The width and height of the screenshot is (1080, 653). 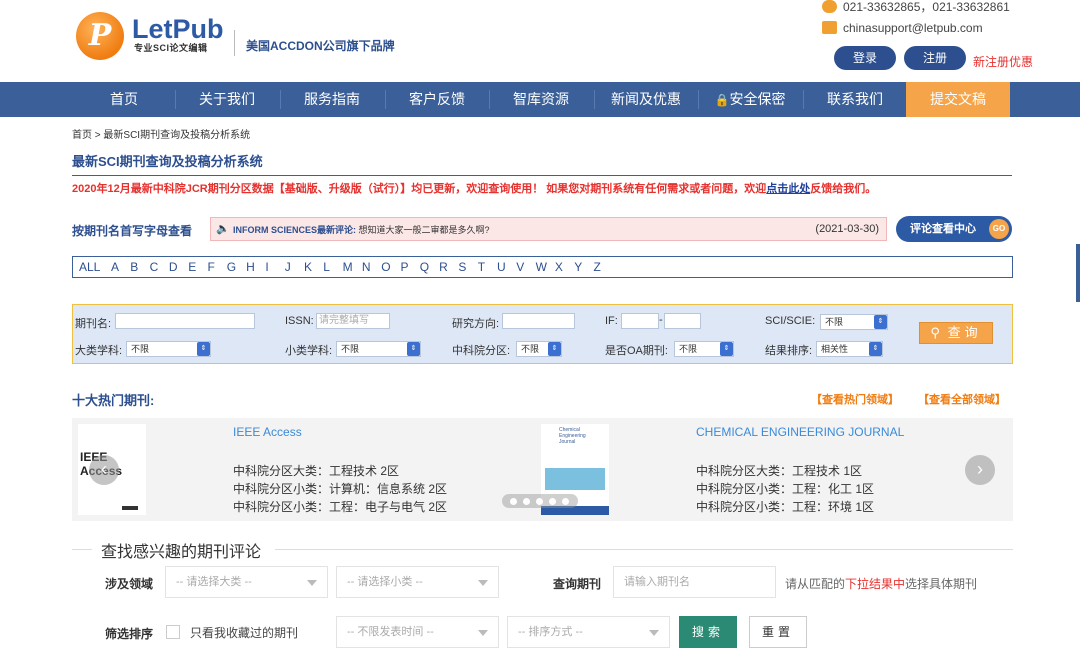 What do you see at coordinates (954, 229) in the screenshot?
I see `review-center-button: 评论查看中心 GO` at bounding box center [954, 229].